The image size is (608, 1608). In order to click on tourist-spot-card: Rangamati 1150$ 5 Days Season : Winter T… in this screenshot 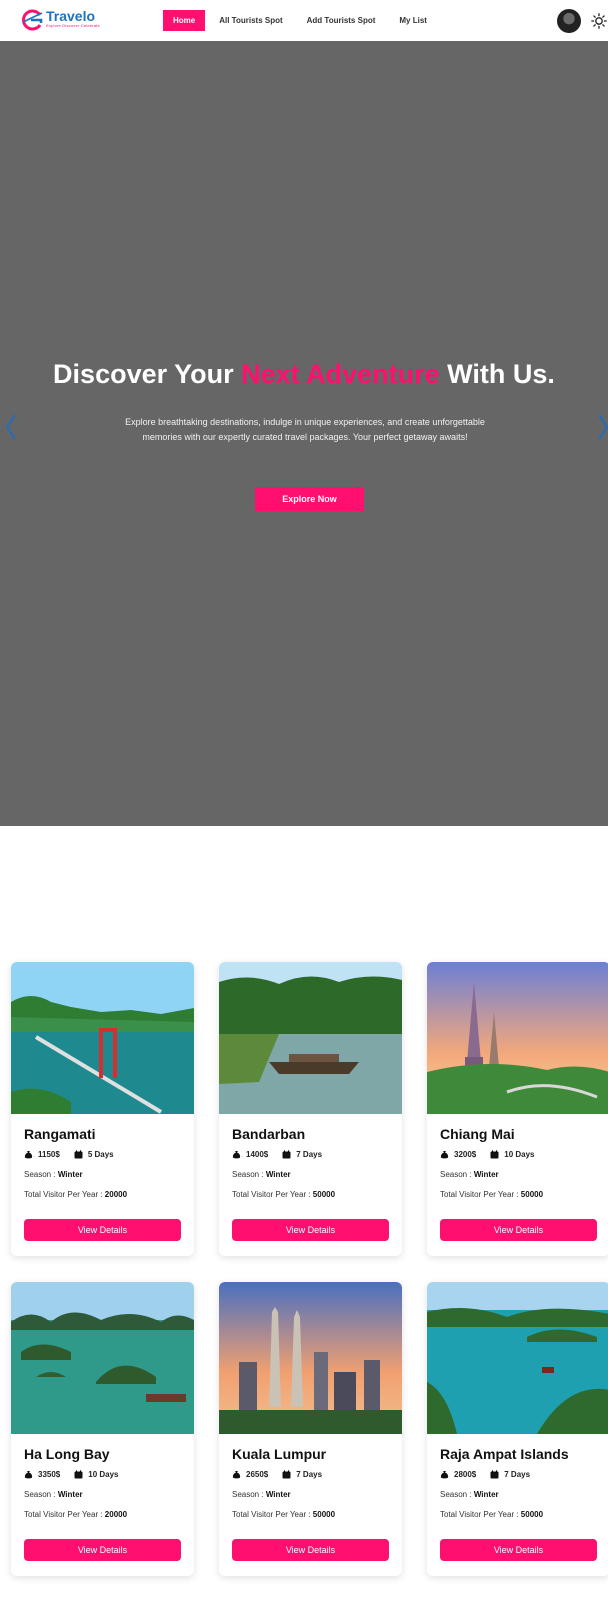, I will do `click(102, 1109)`.